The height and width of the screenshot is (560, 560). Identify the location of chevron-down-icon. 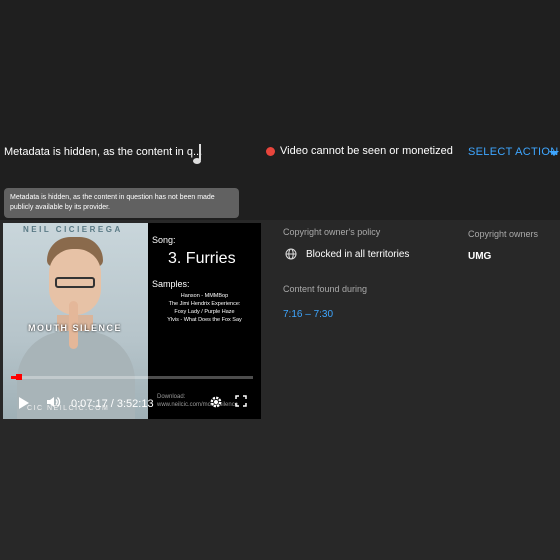
(554, 153).